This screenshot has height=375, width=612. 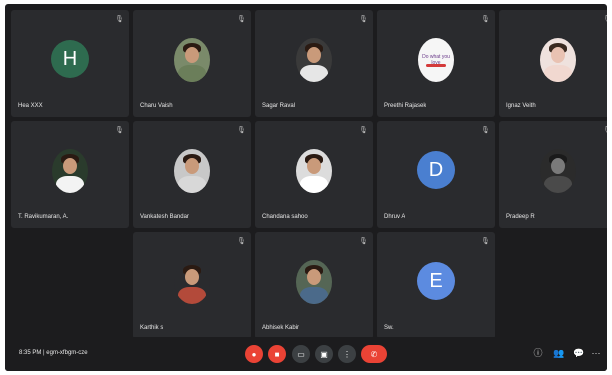 I want to click on avatar-letter: D, so click(x=436, y=169).